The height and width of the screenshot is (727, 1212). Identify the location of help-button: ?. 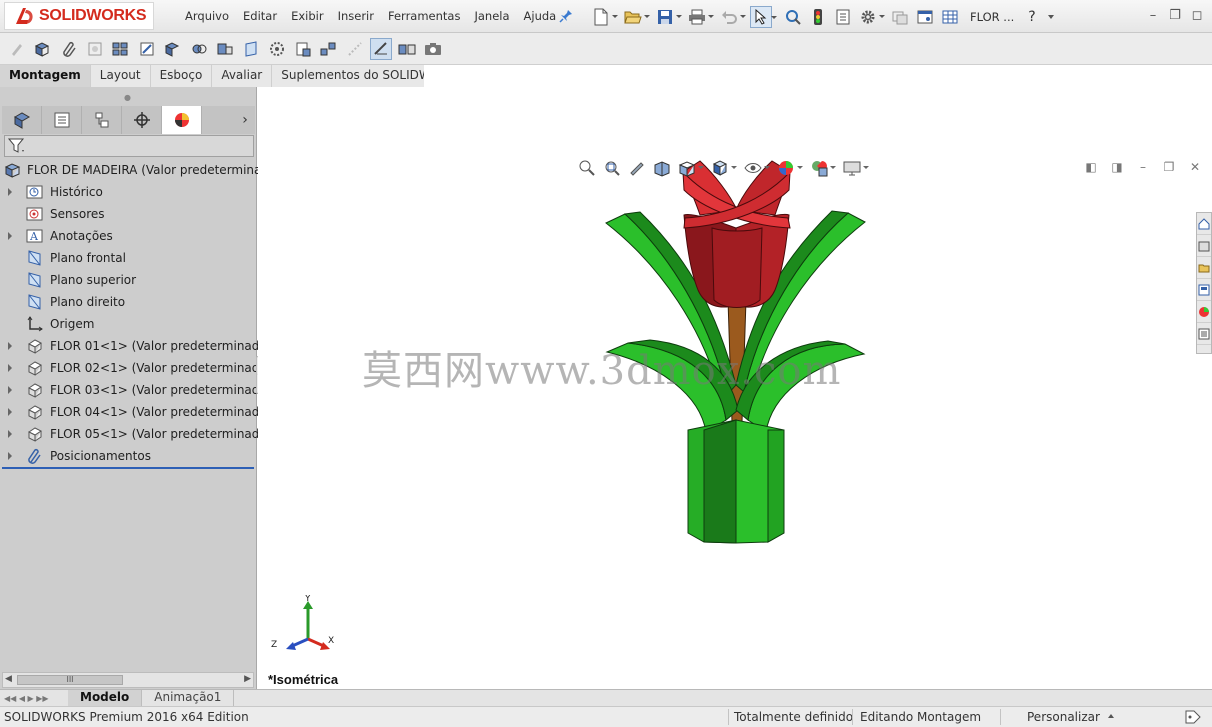
(1031, 17).